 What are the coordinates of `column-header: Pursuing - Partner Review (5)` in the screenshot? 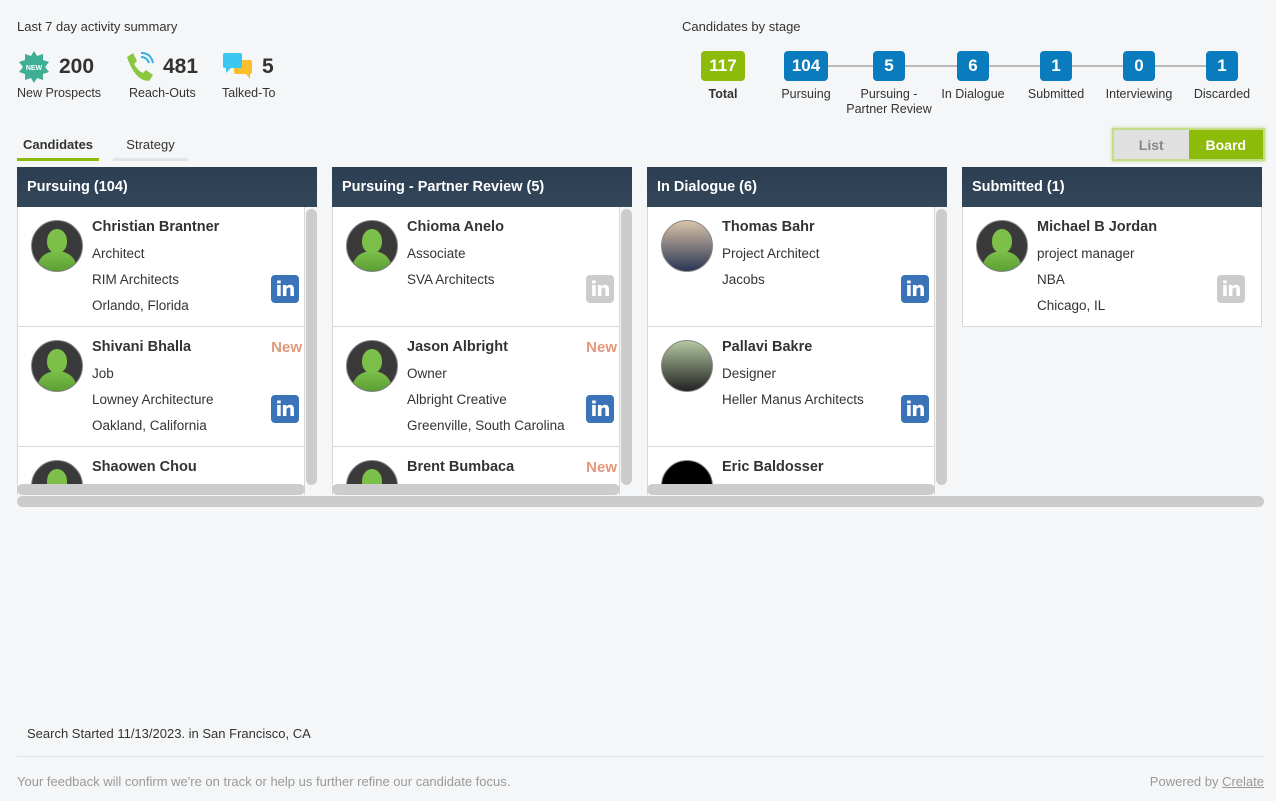 It's located at (482, 187).